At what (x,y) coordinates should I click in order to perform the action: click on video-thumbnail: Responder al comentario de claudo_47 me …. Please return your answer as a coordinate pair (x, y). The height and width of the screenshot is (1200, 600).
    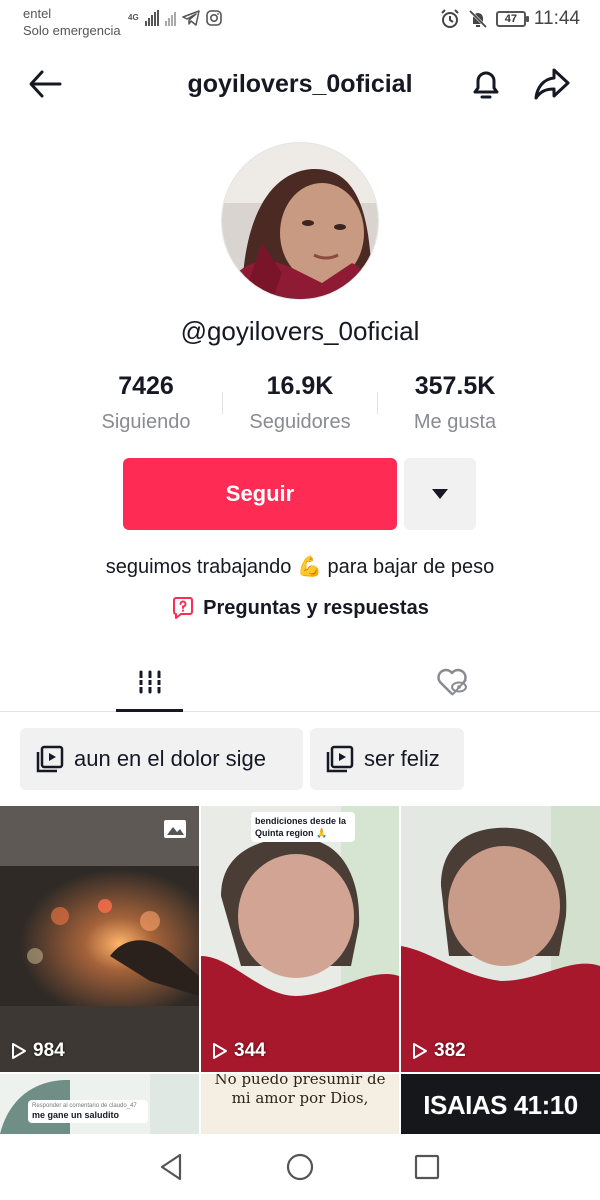
    Looking at the image, I should click on (99, 1104).